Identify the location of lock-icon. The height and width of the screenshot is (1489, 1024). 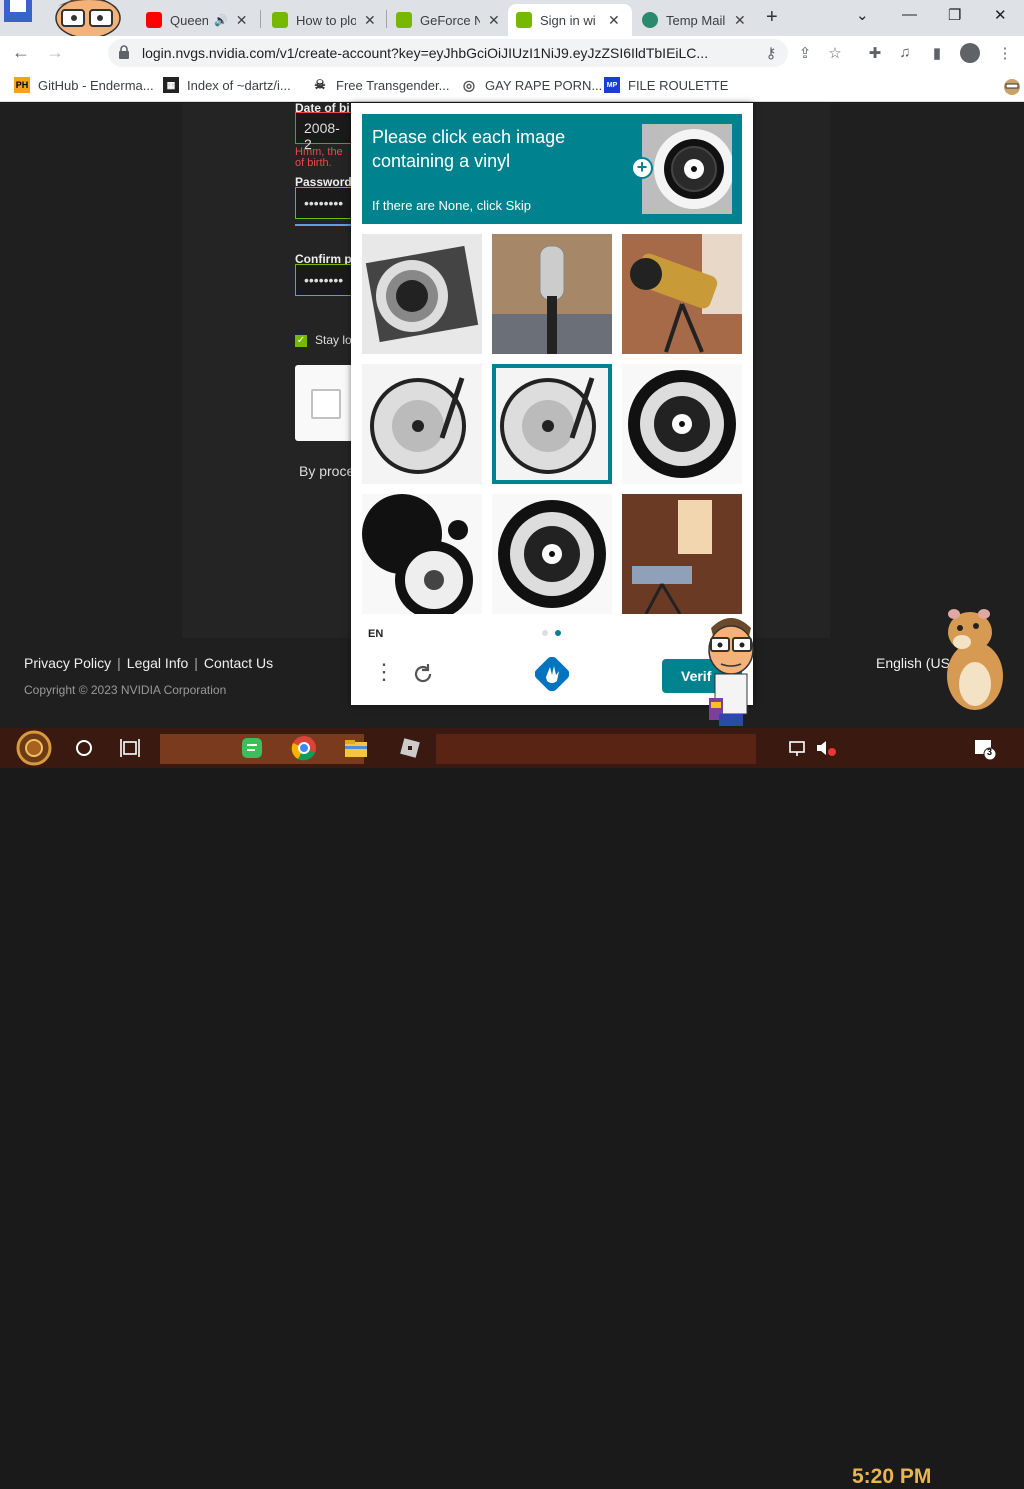
(124, 52).